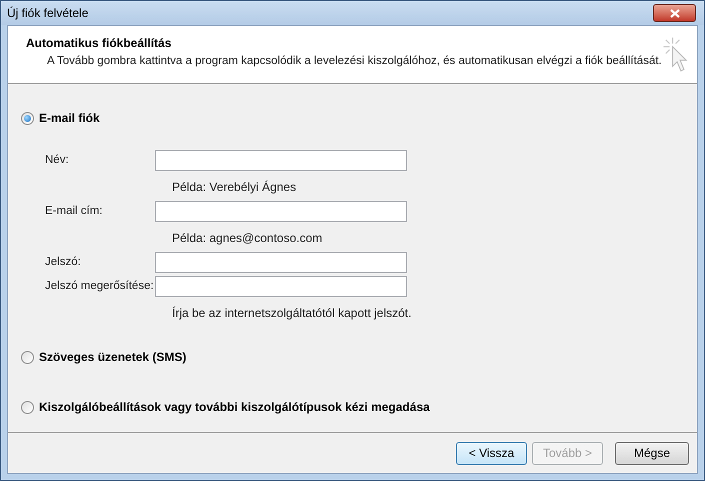 The height and width of the screenshot is (481, 705). I want to click on close-button, so click(674, 13).